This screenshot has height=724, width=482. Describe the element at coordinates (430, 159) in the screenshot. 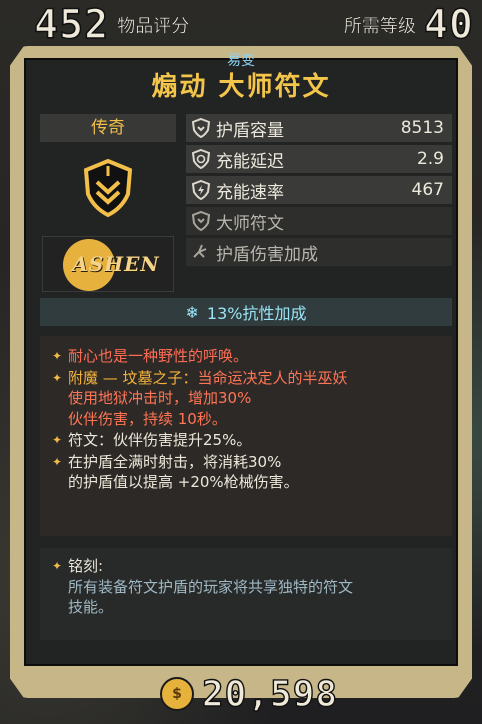

I see `stat-value: 2.9` at that location.